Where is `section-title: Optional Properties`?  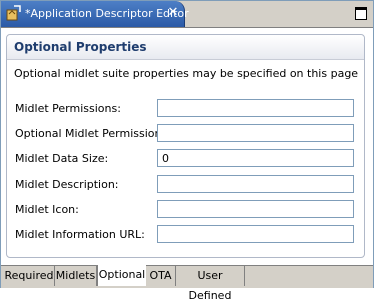 section-title: Optional Properties is located at coordinates (80, 47).